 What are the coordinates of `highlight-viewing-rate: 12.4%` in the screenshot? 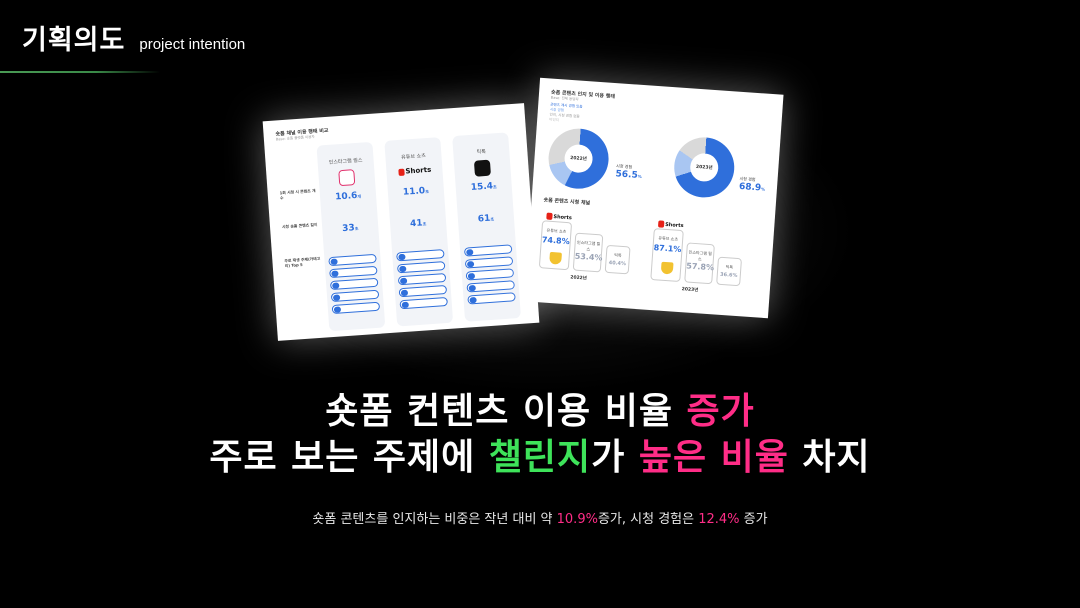 It's located at (719, 519).